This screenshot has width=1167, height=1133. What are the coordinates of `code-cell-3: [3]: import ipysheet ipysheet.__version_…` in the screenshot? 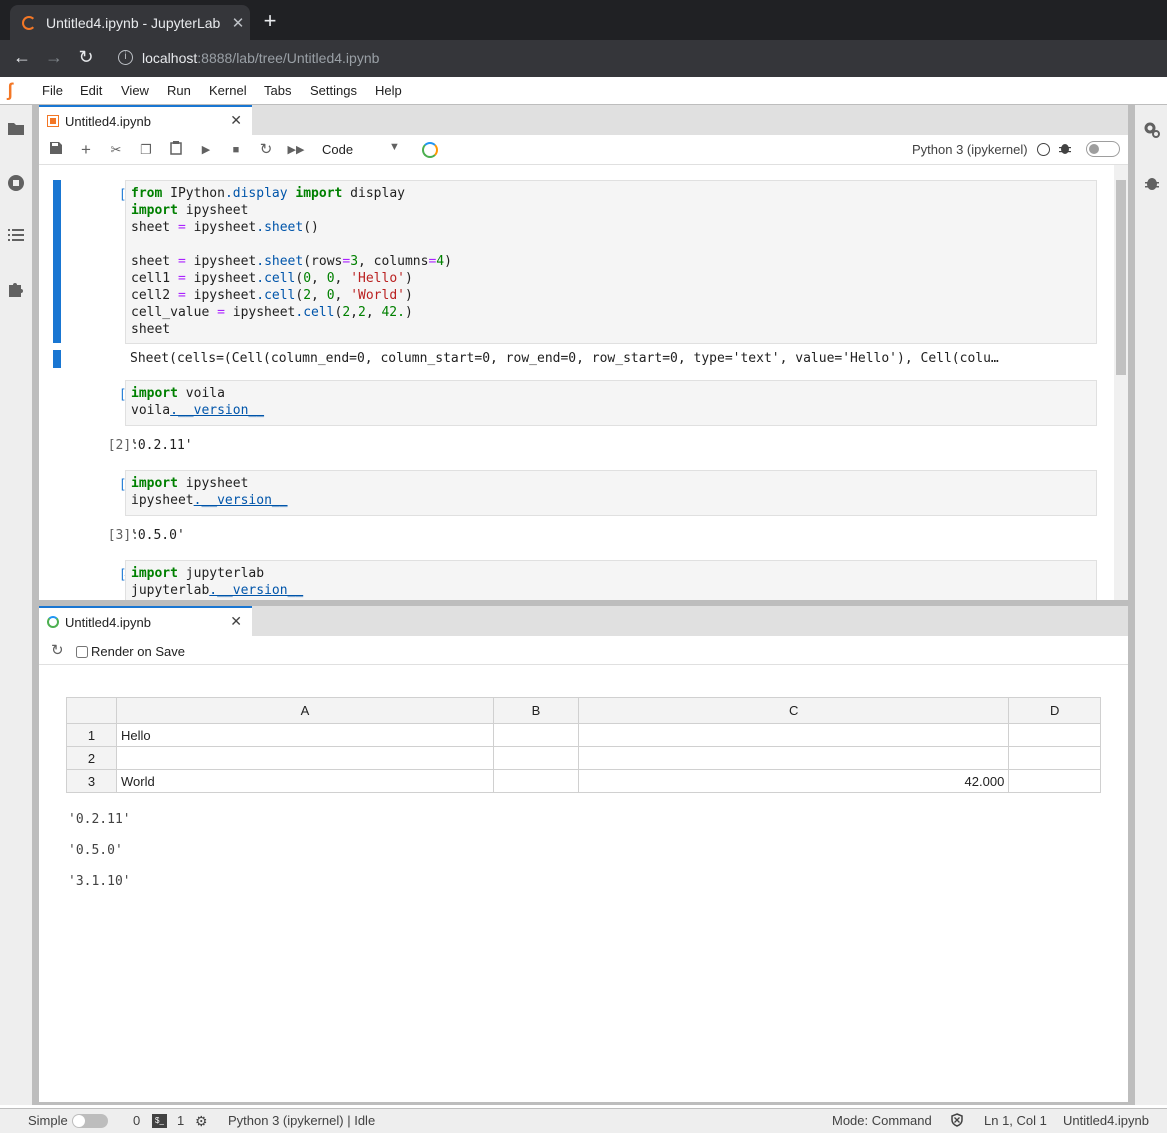 It's located at (575, 510).